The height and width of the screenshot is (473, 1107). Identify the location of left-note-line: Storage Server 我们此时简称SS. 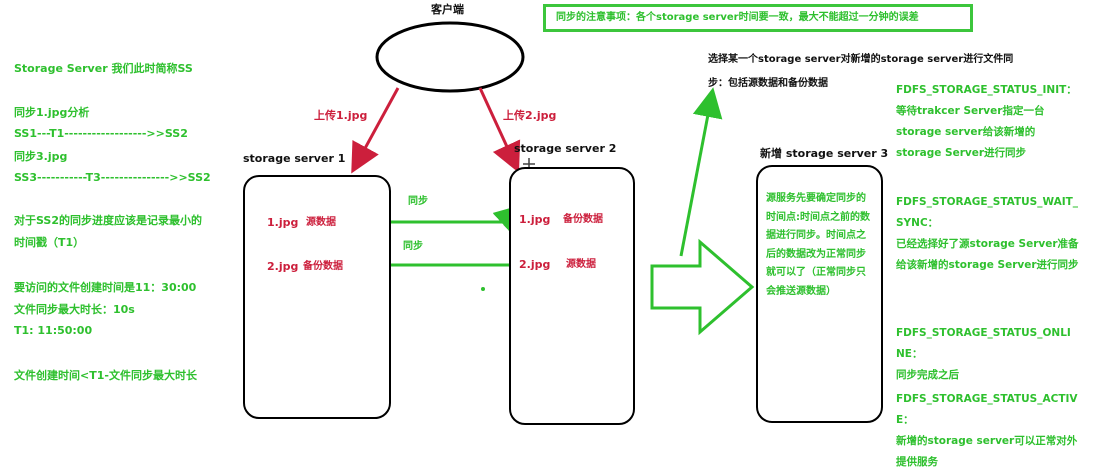
(103, 68).